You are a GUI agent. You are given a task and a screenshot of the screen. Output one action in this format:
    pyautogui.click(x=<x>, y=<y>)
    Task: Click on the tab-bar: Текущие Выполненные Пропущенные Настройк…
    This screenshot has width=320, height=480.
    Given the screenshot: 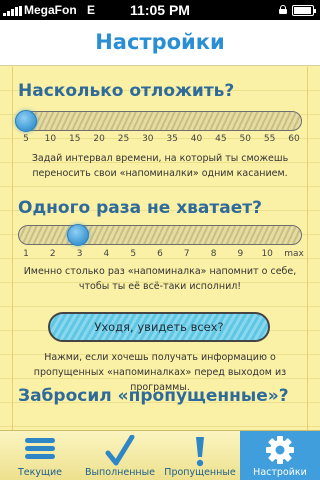 What is the action you would take?
    pyautogui.click(x=160, y=455)
    